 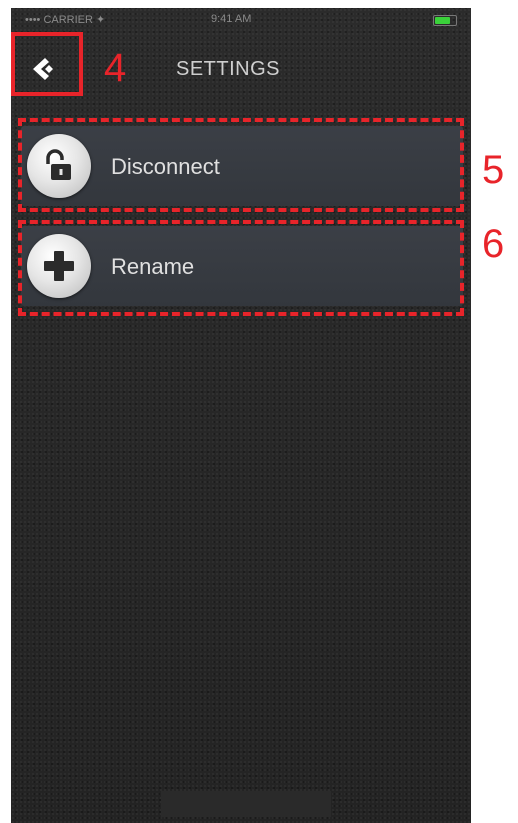 What do you see at coordinates (493, 244) in the screenshot?
I see `annotation-number-rename: 6` at bounding box center [493, 244].